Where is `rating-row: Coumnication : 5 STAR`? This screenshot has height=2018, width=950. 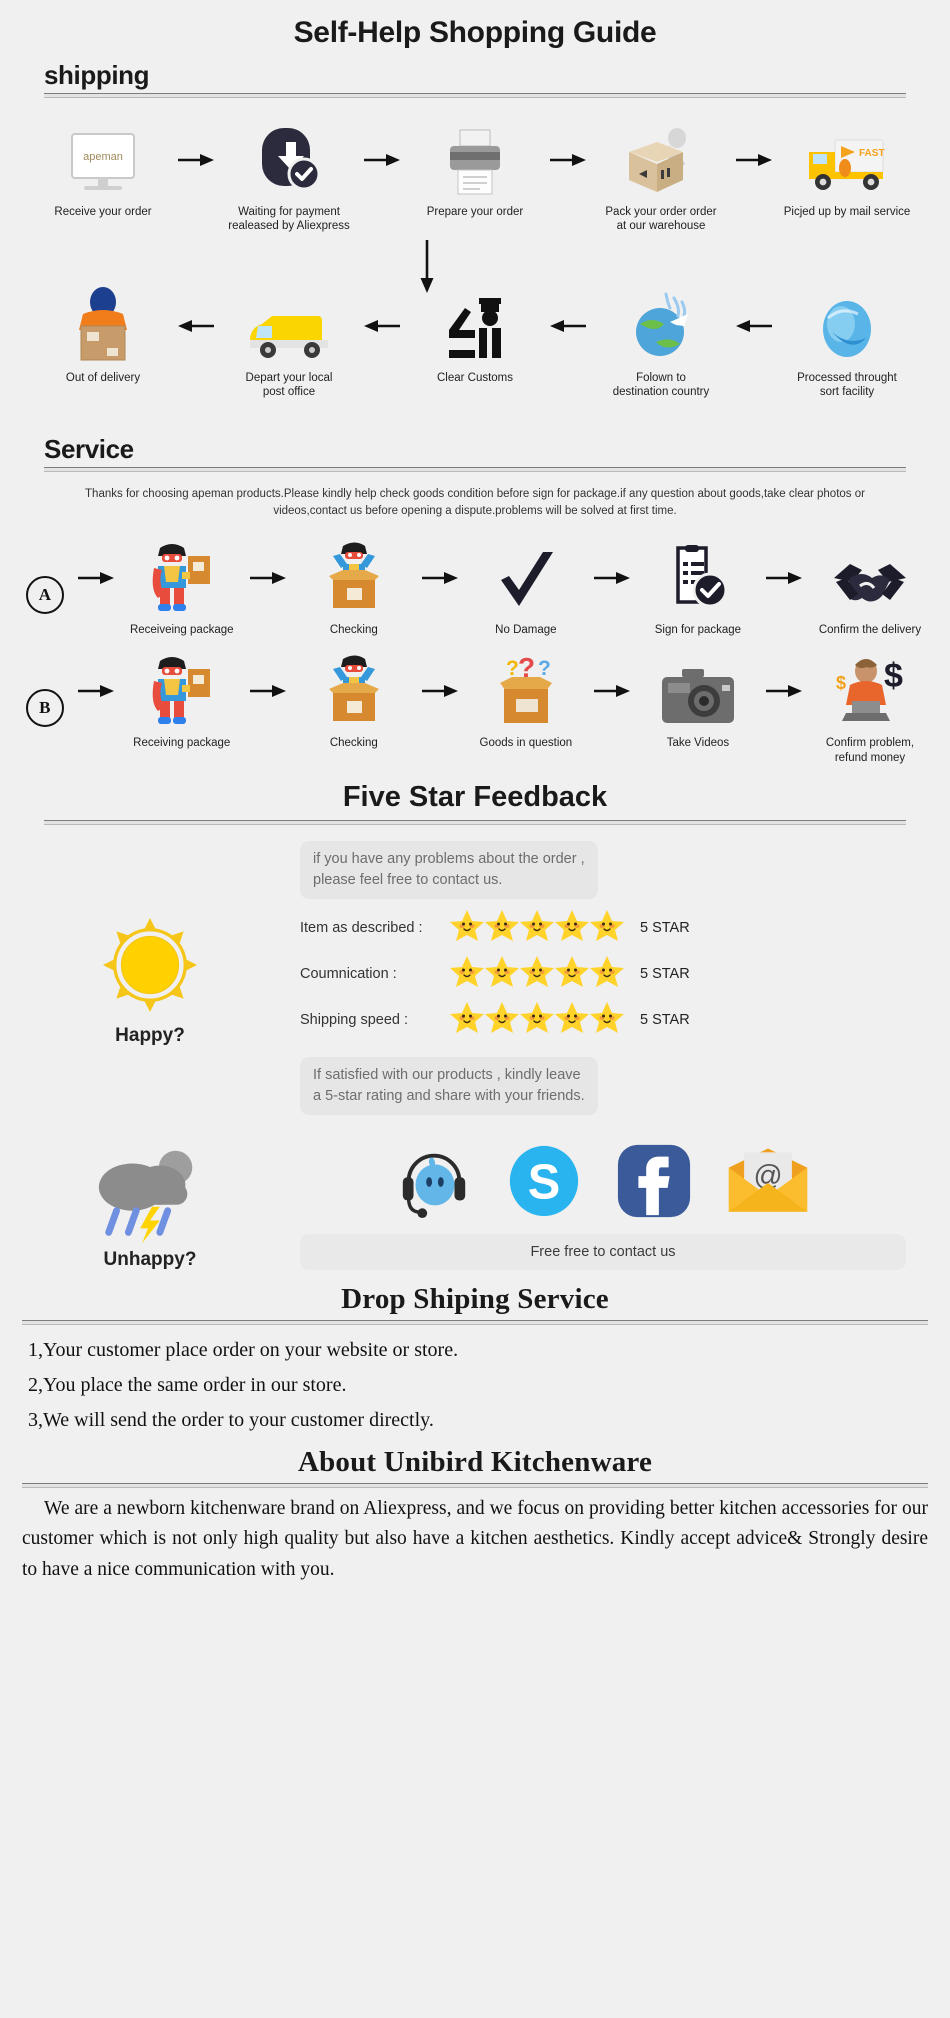 rating-row: Coumnication : 5 STAR is located at coordinates (603, 973).